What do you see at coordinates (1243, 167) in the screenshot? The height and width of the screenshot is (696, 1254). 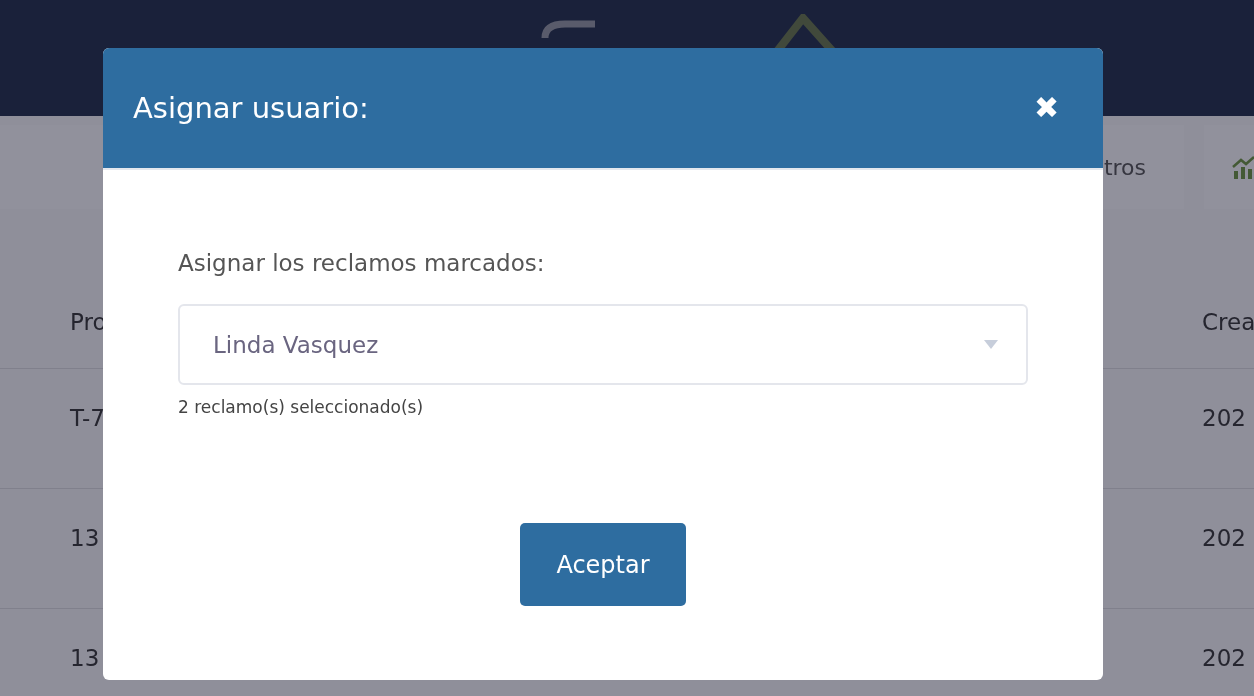 I see `chart-icon` at bounding box center [1243, 167].